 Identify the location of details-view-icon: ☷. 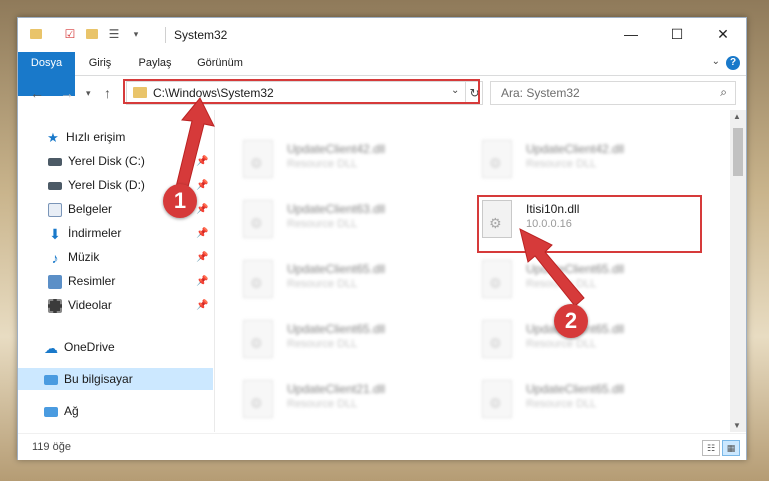
(711, 448).